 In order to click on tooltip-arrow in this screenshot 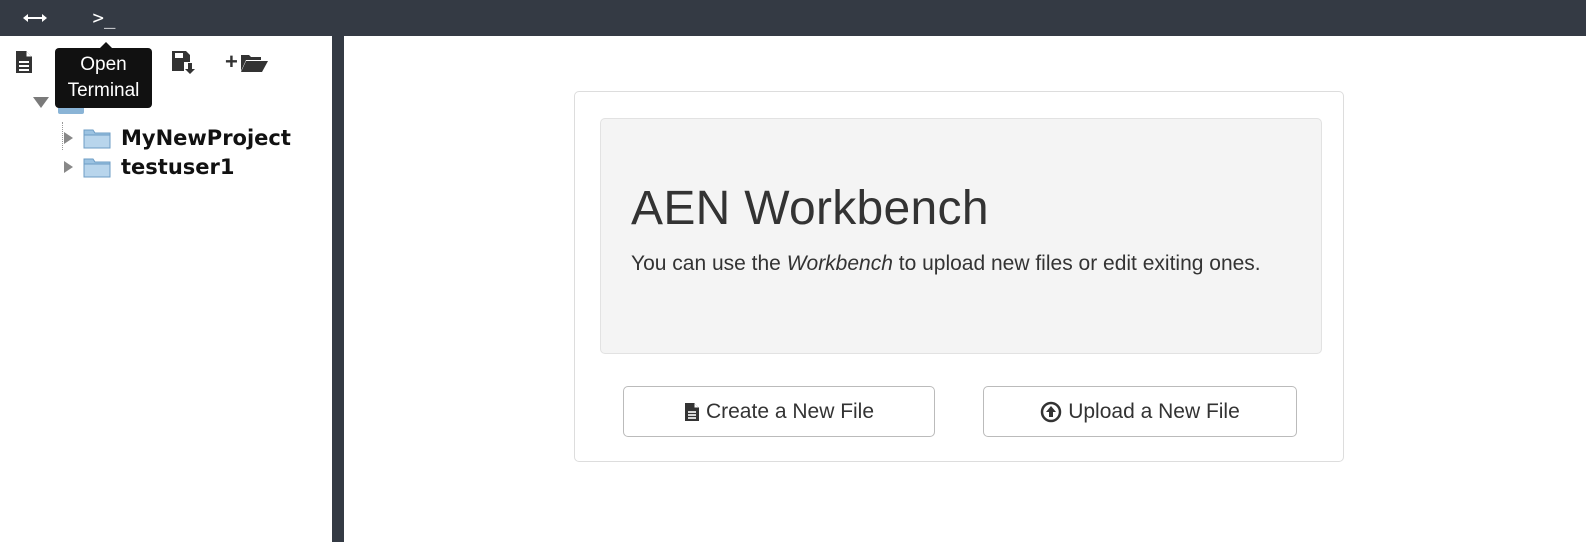, I will do `click(106, 45)`.